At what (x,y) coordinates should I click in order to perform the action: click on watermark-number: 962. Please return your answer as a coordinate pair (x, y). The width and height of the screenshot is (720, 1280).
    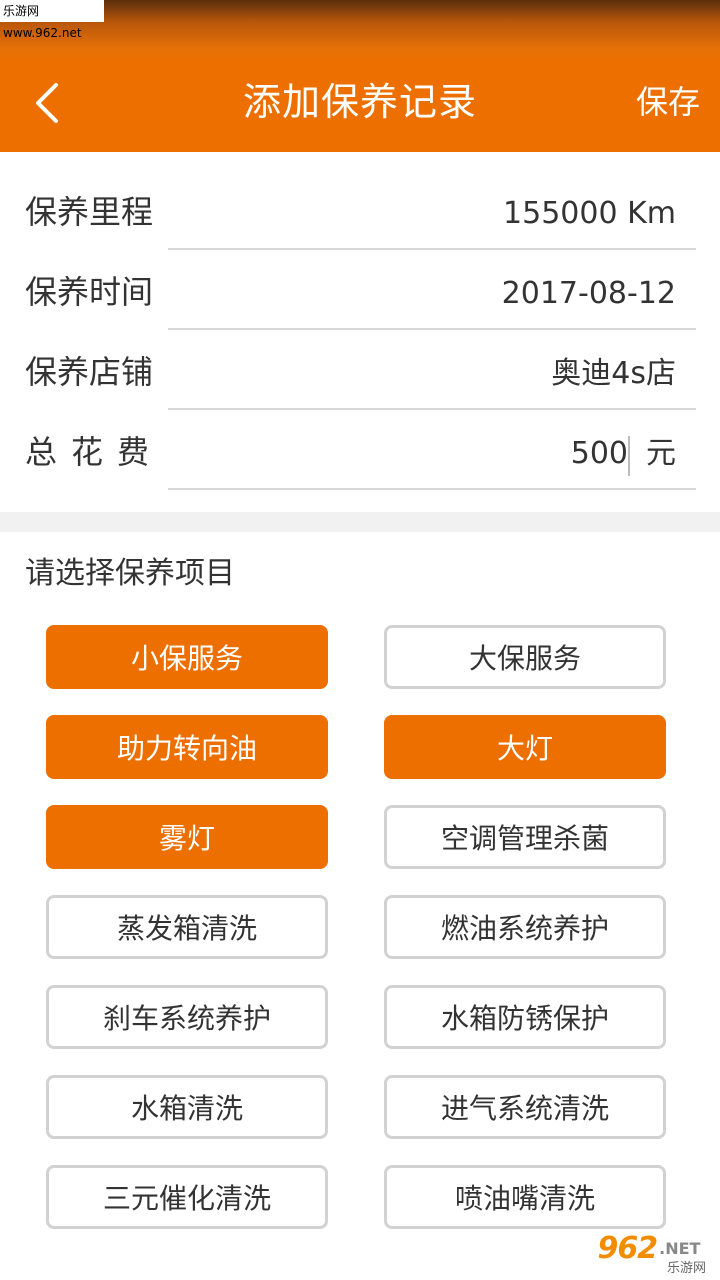
    Looking at the image, I should click on (628, 1248).